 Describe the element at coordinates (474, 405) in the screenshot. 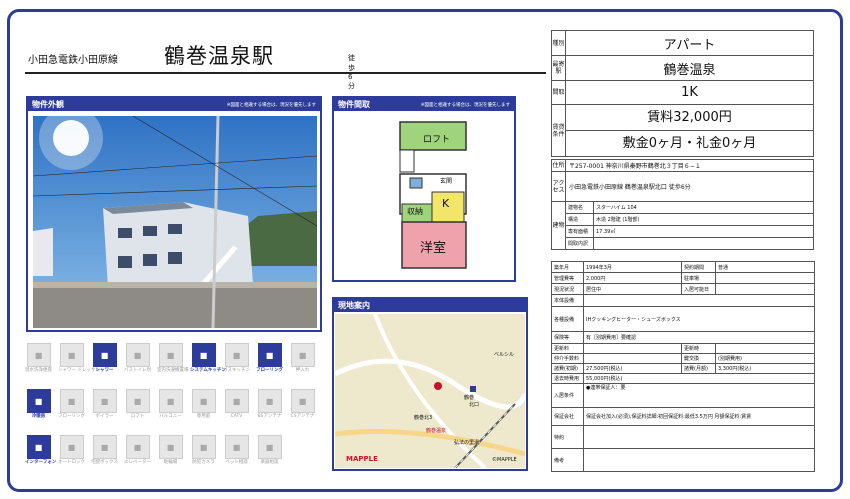

I see `map-label-5: 北口` at that location.